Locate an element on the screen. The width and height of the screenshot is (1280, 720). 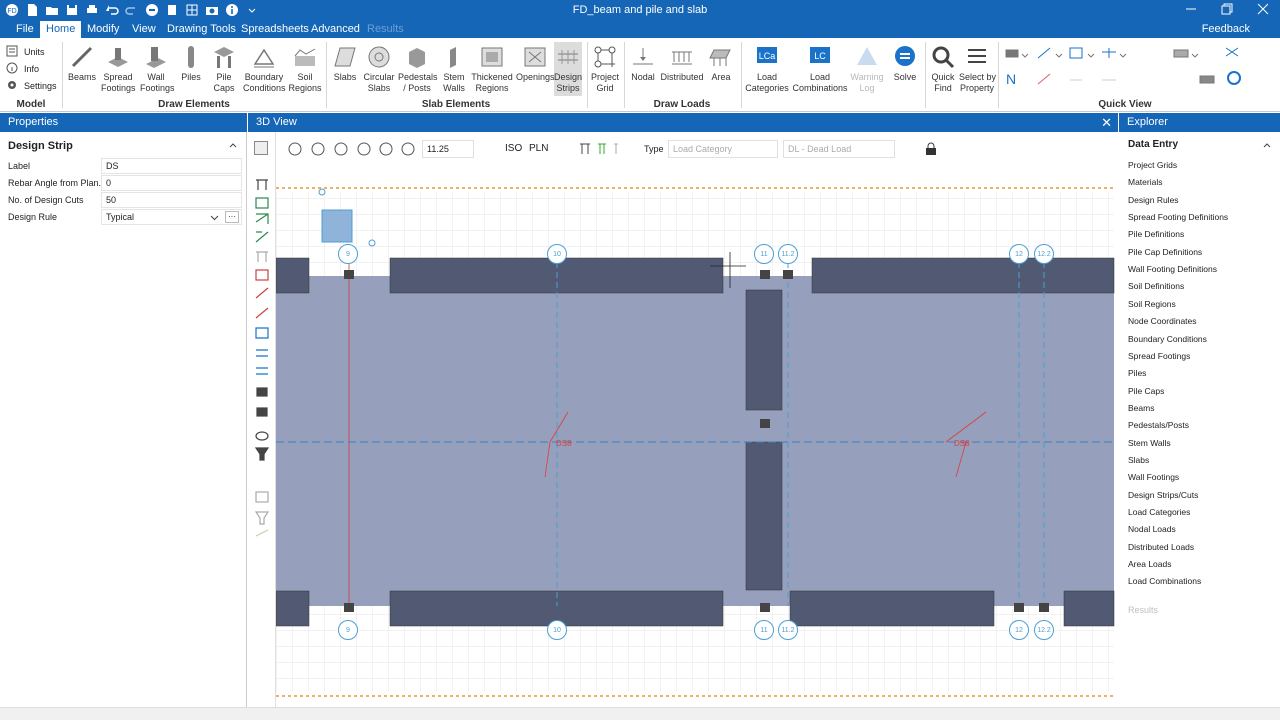
properties-header: Properties is located at coordinates (123, 122).